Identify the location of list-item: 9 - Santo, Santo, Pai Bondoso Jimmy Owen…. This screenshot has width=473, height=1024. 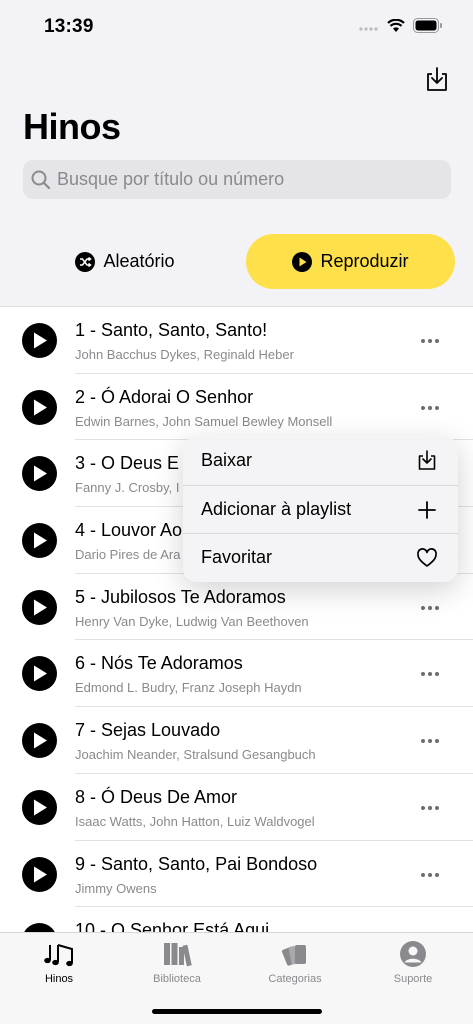
(236, 874).